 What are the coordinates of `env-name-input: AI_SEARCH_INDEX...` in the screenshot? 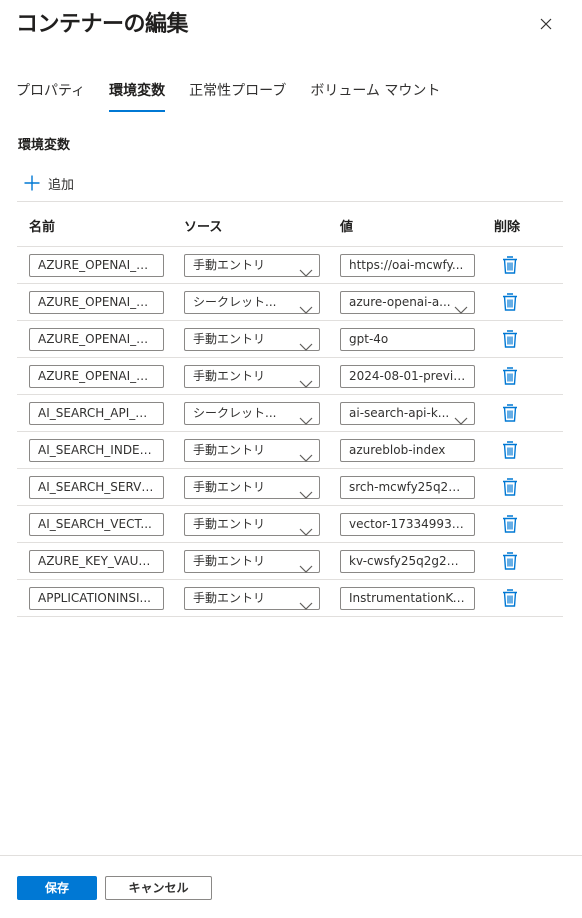 It's located at (96, 450).